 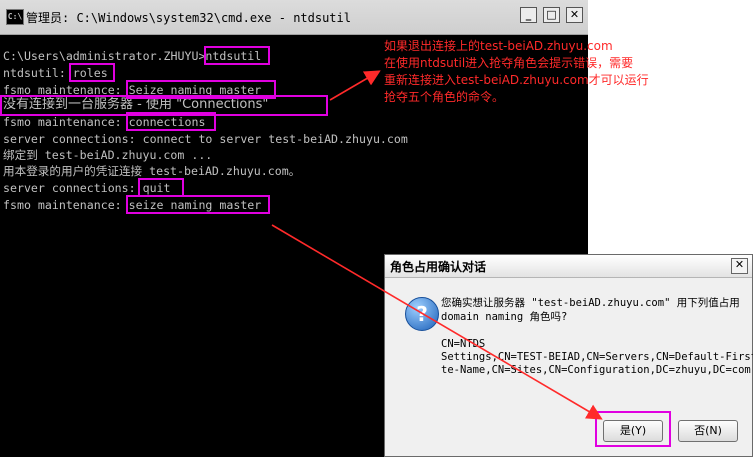 What do you see at coordinates (355, 85) in the screenshot?
I see `arrow-to-note` at bounding box center [355, 85].